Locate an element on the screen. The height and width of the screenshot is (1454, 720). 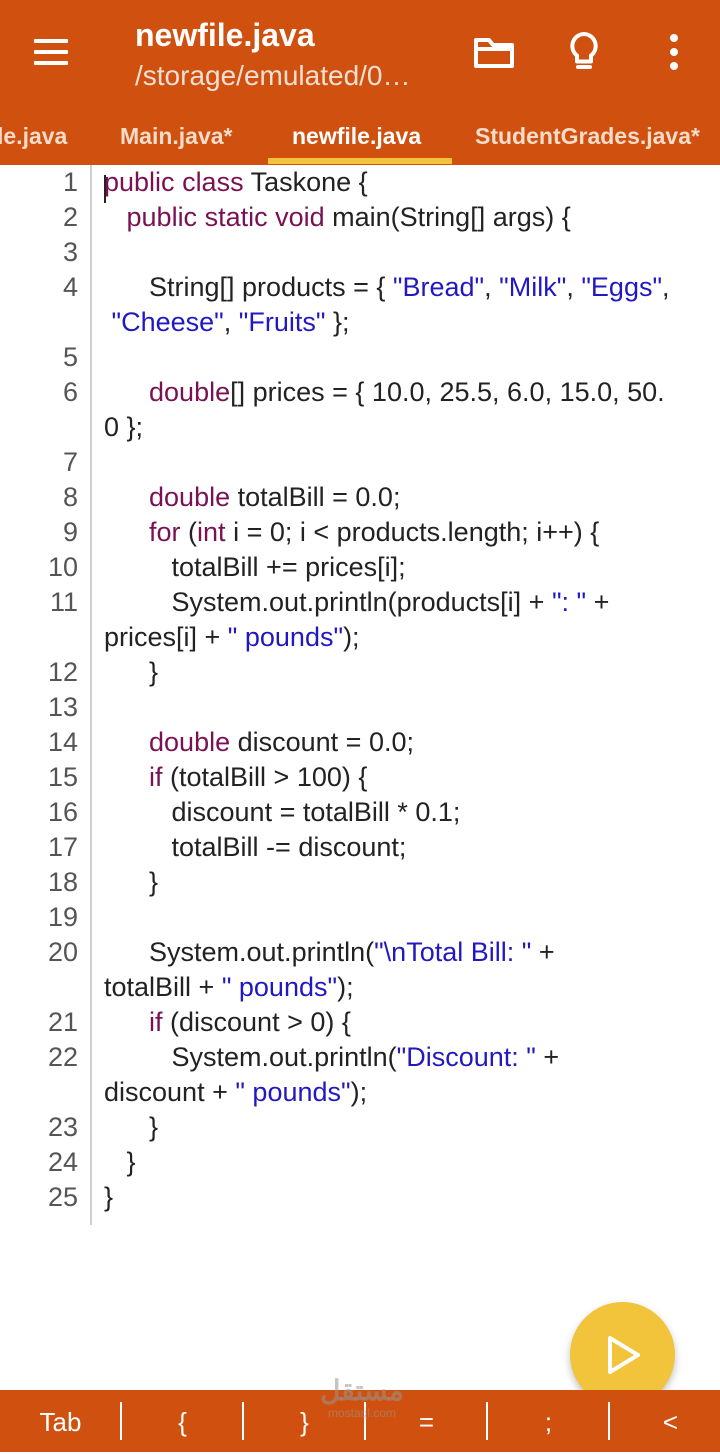
line-number: 18 is located at coordinates (62, 882).